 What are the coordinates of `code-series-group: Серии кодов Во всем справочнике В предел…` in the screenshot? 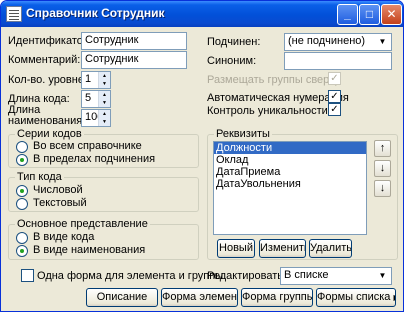 It's located at (103, 148).